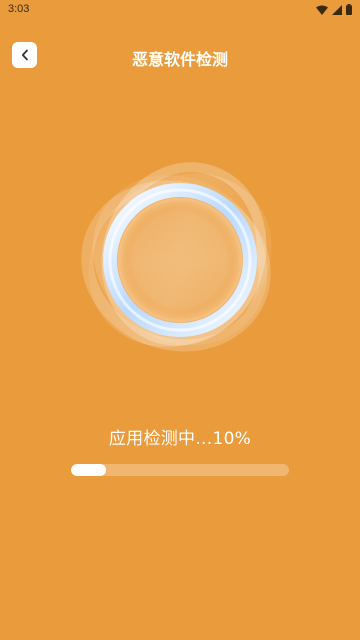  Describe the element at coordinates (180, 470) in the screenshot. I see `progress-bar` at that location.